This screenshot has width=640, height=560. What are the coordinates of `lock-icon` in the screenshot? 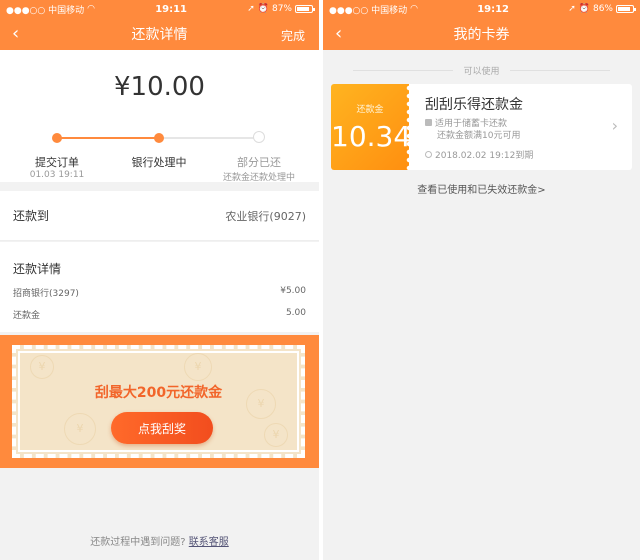 It's located at (428, 122).